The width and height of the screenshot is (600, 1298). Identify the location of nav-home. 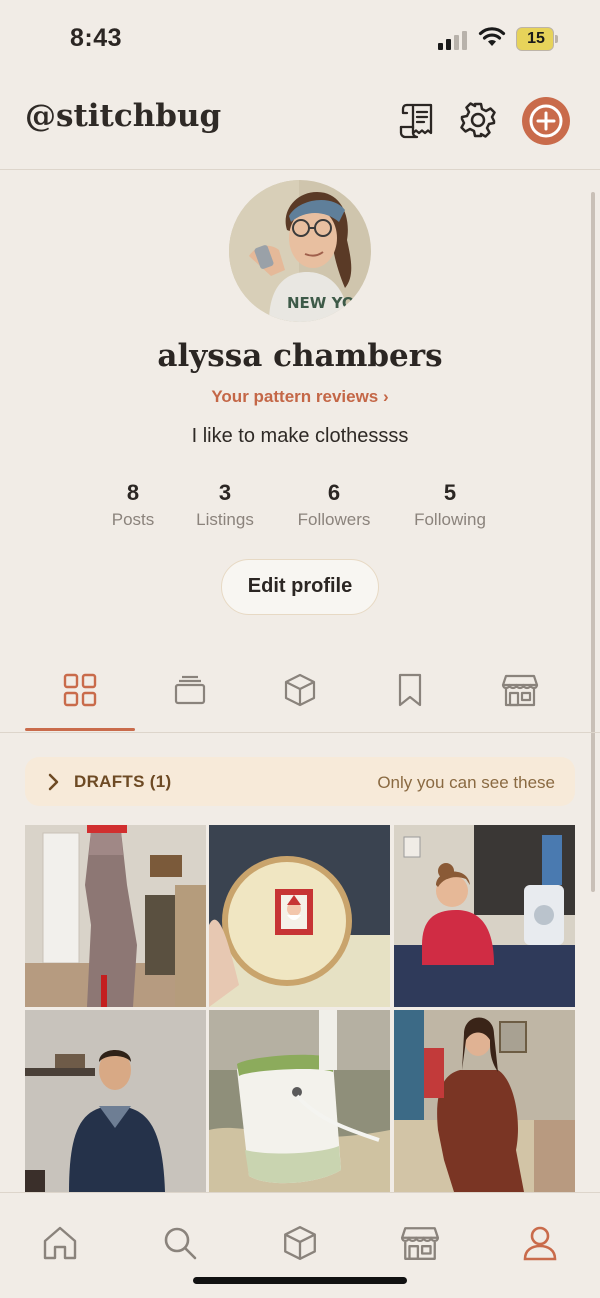
(60, 1243).